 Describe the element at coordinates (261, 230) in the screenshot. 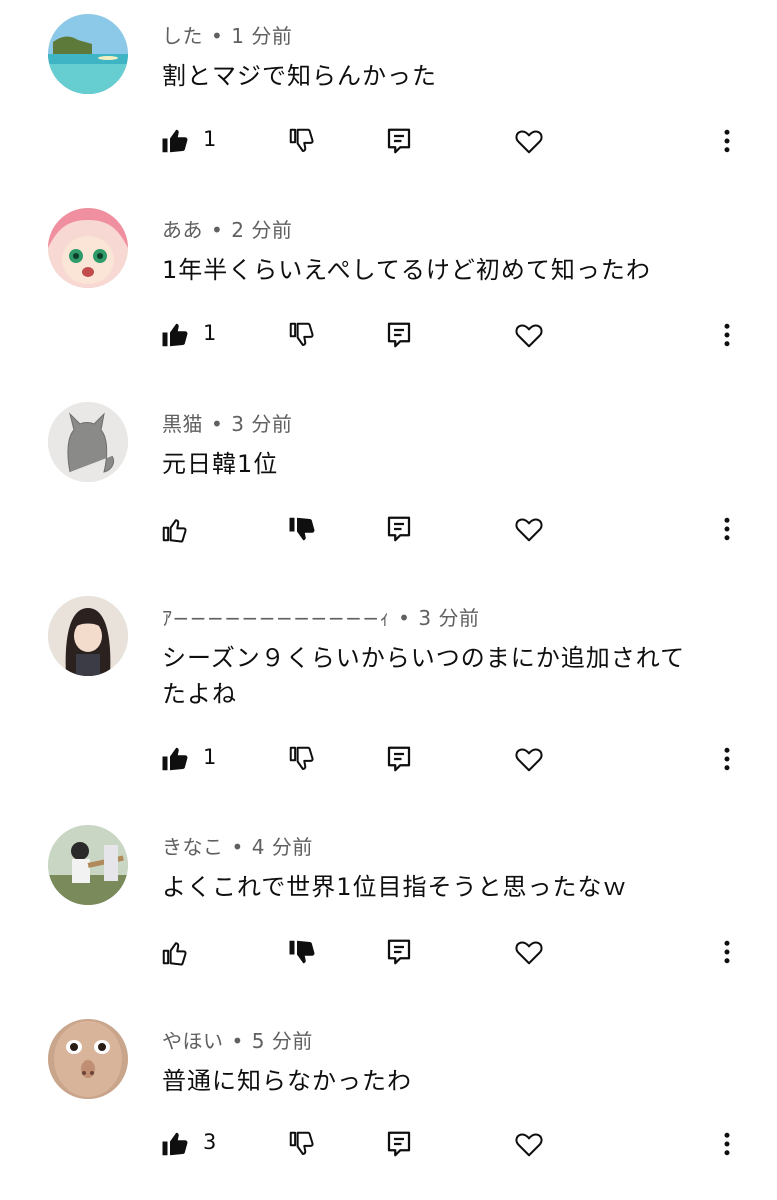

I see `timestamp: 2 分前` at that location.